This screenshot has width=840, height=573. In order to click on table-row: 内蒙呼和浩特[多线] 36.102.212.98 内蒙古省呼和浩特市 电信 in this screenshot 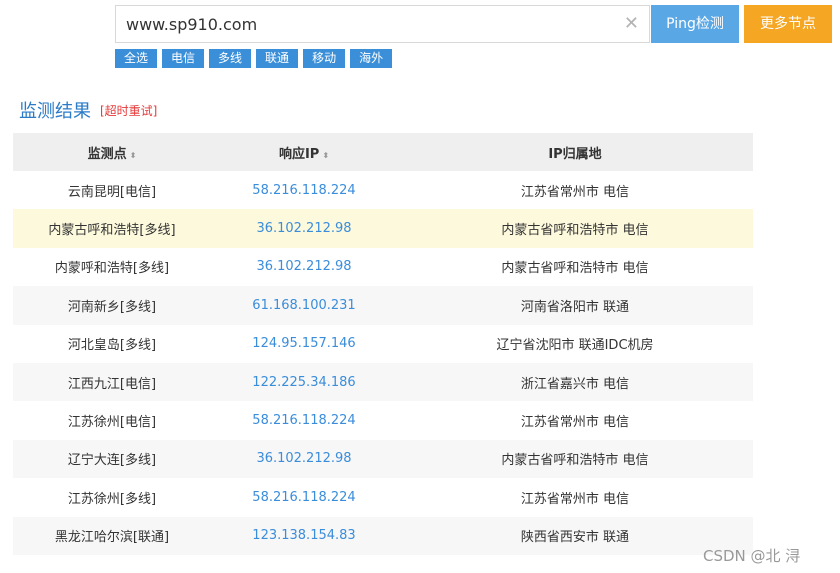, I will do `click(383, 267)`.